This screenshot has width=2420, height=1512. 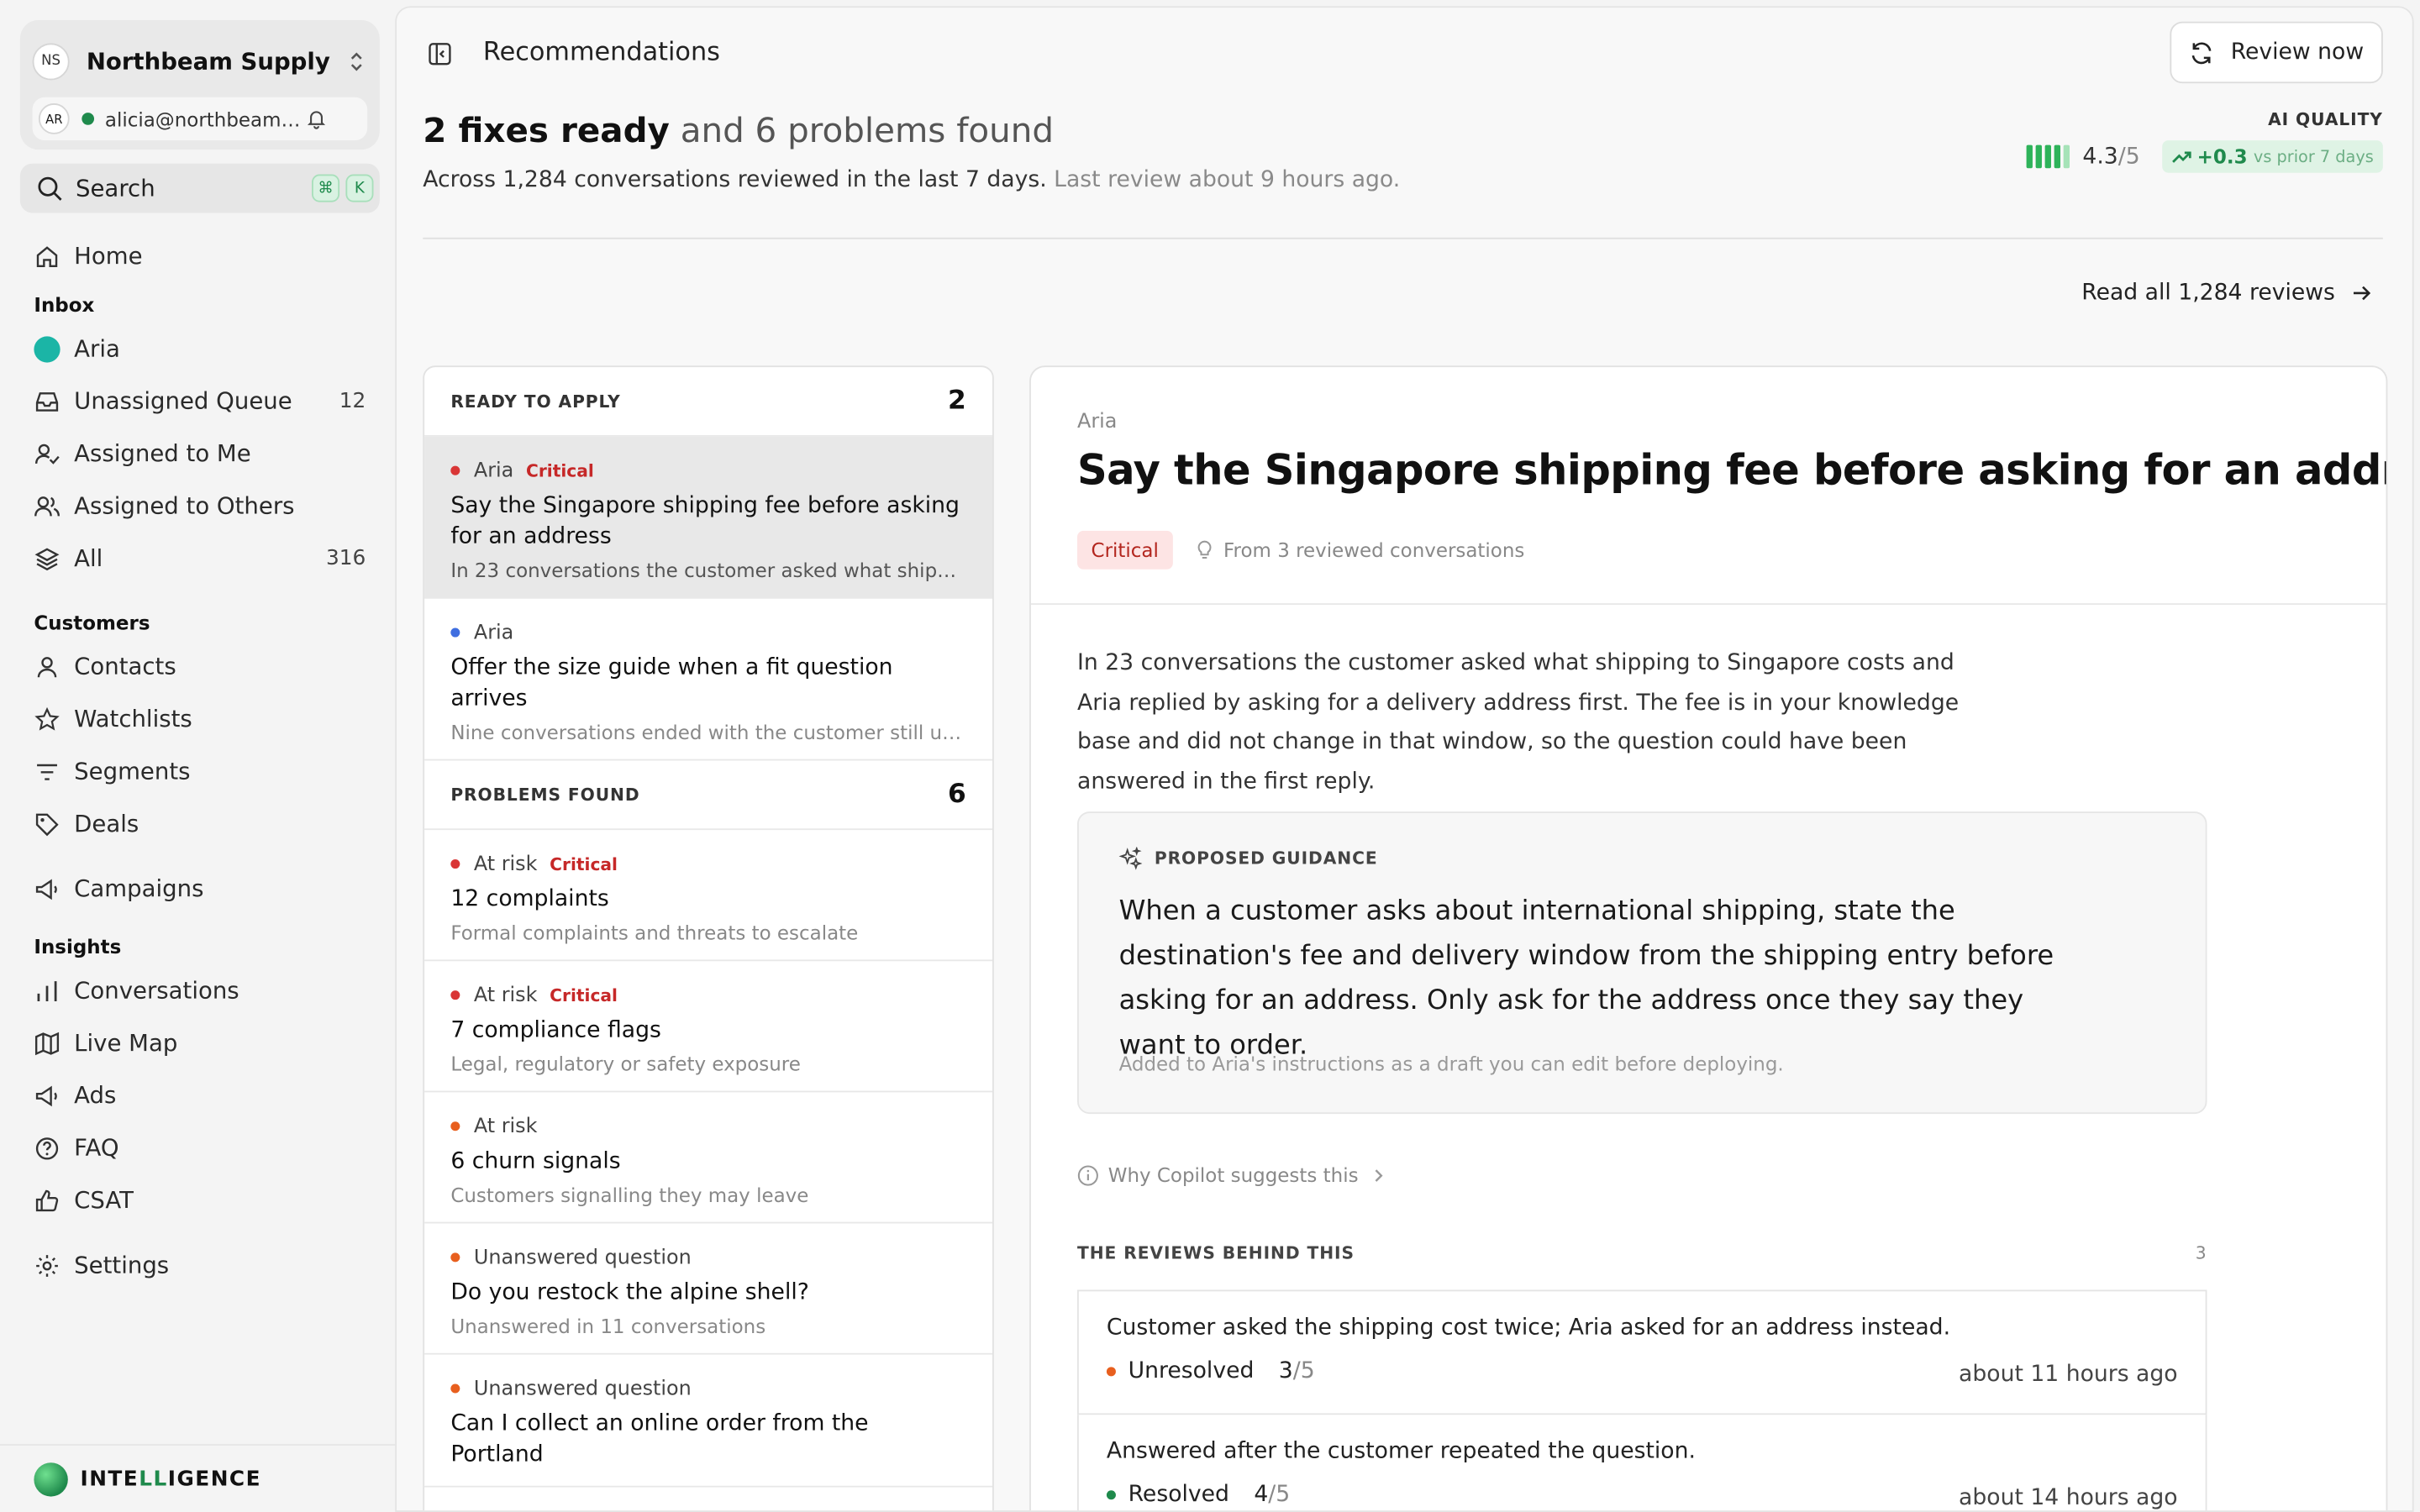 What do you see at coordinates (125, 666) in the screenshot?
I see `sidebar-item-label: Contacts` at bounding box center [125, 666].